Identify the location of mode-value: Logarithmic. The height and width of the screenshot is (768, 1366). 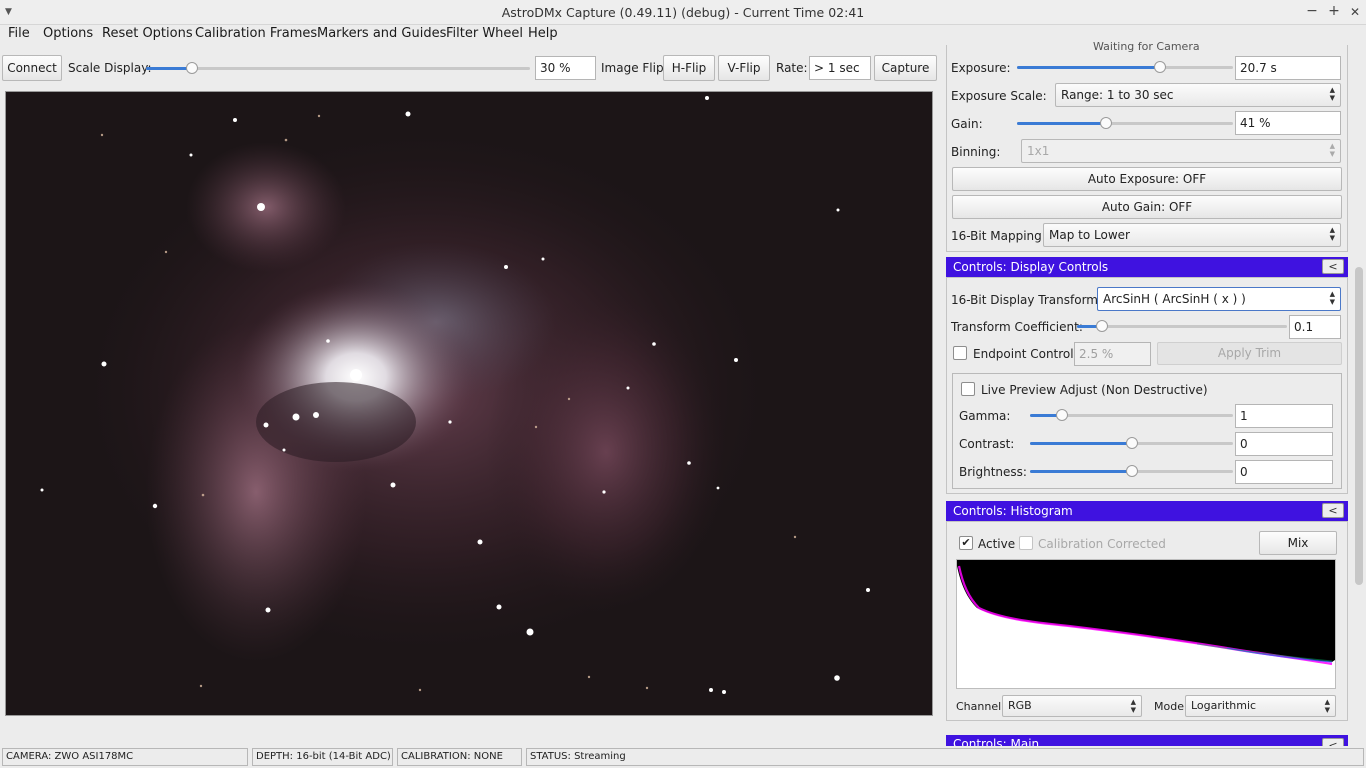
(1224, 705).